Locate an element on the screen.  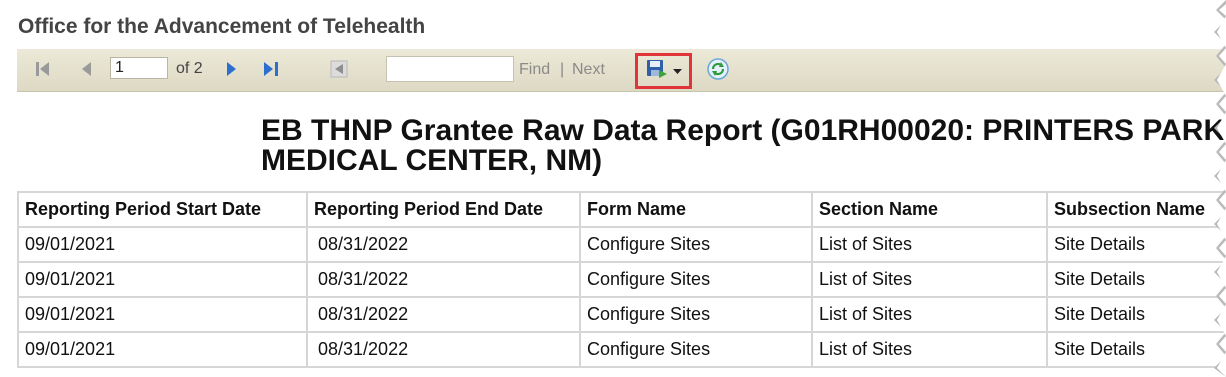
dropdown-caret-icon is located at coordinates (677, 71).